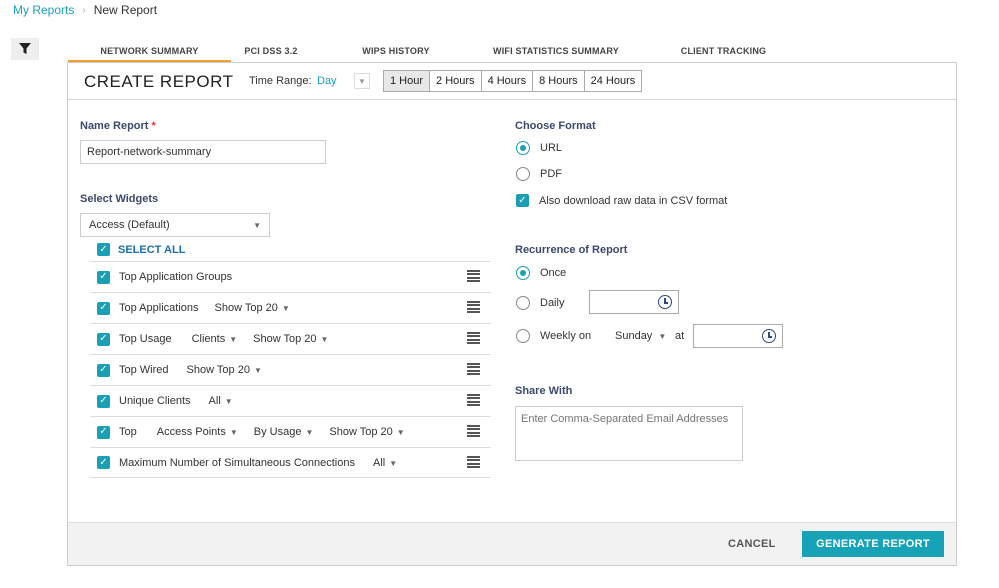 The height and width of the screenshot is (588, 999). I want to click on widget-name: Unique Clients, so click(155, 401).